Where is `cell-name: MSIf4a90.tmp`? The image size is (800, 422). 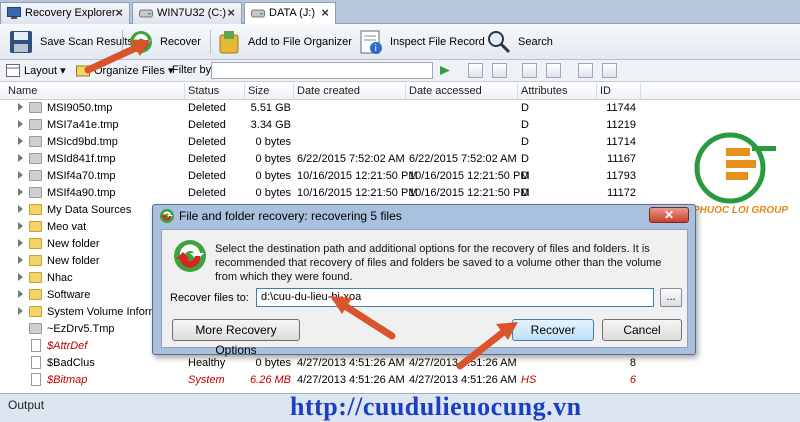
cell-name: MSIf4a90.tmp is located at coordinates (81, 193).